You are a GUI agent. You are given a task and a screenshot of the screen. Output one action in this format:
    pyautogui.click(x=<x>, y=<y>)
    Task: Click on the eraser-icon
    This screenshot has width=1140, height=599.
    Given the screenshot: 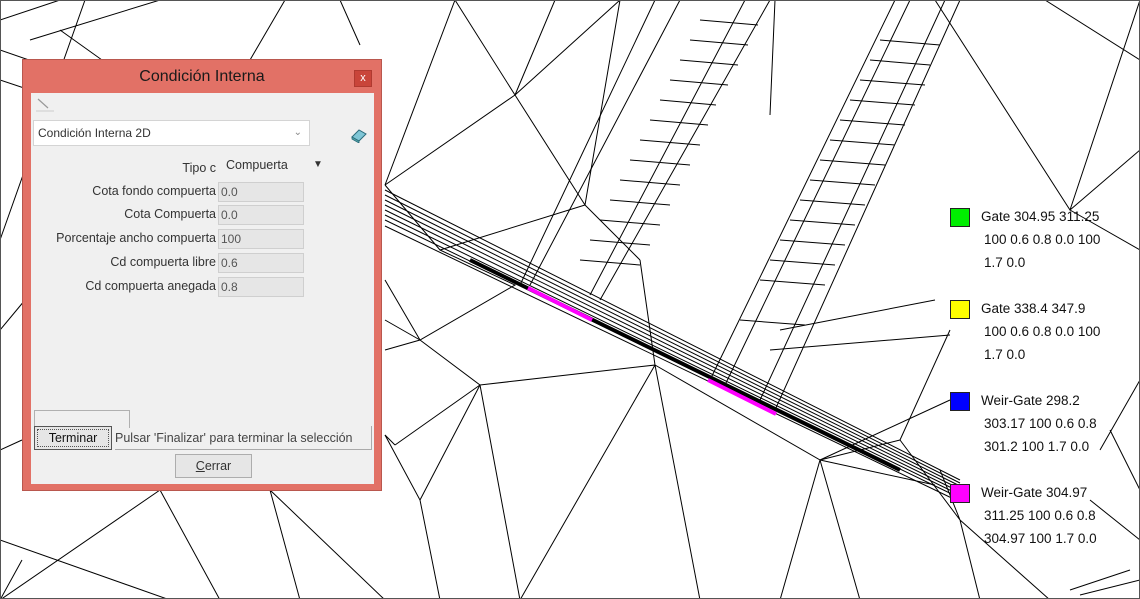 What is the action you would take?
    pyautogui.click(x=359, y=135)
    